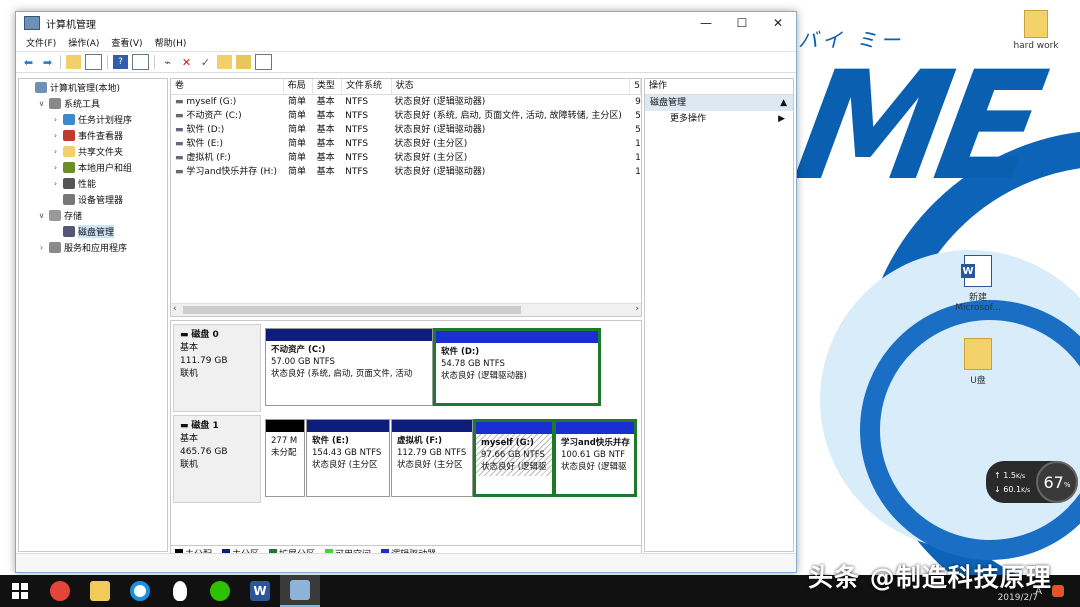 This screenshot has height=607, width=1080. I want to click on tree-item: › 性能, so click(93, 183).